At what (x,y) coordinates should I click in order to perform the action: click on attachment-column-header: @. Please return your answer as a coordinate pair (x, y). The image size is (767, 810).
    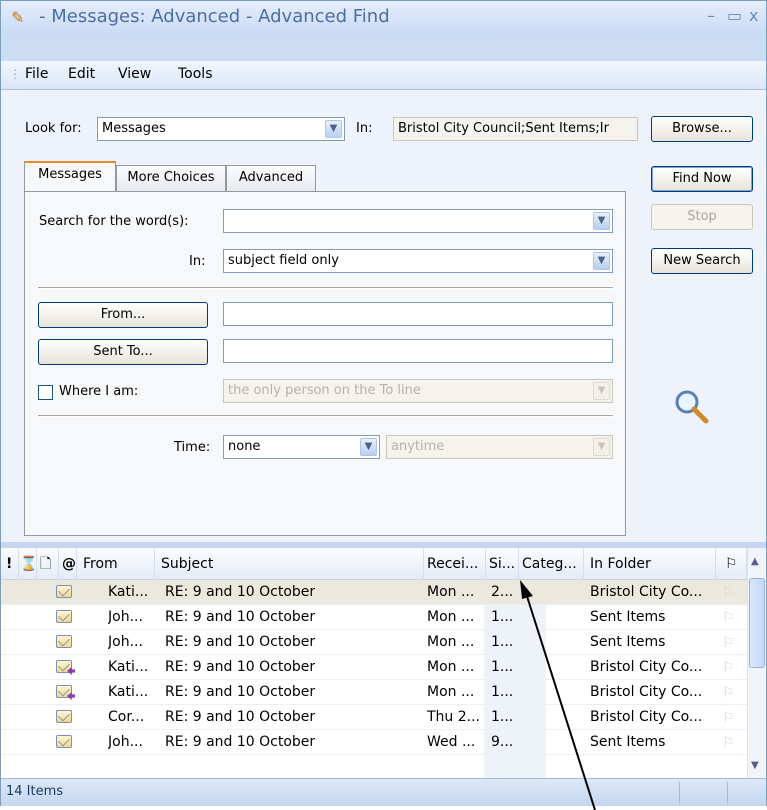
    Looking at the image, I should click on (68, 564).